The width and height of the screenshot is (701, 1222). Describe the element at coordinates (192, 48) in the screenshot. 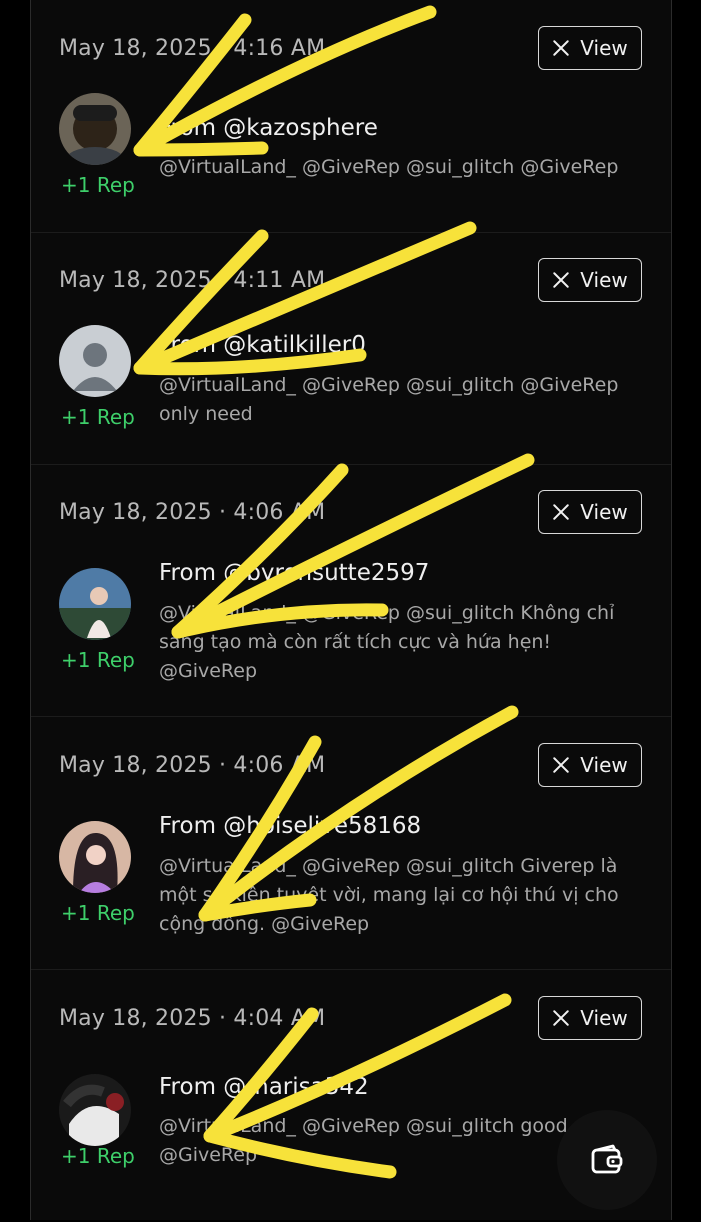

I see `timestamp: May 18, 2025 · 4:16 AM` at that location.